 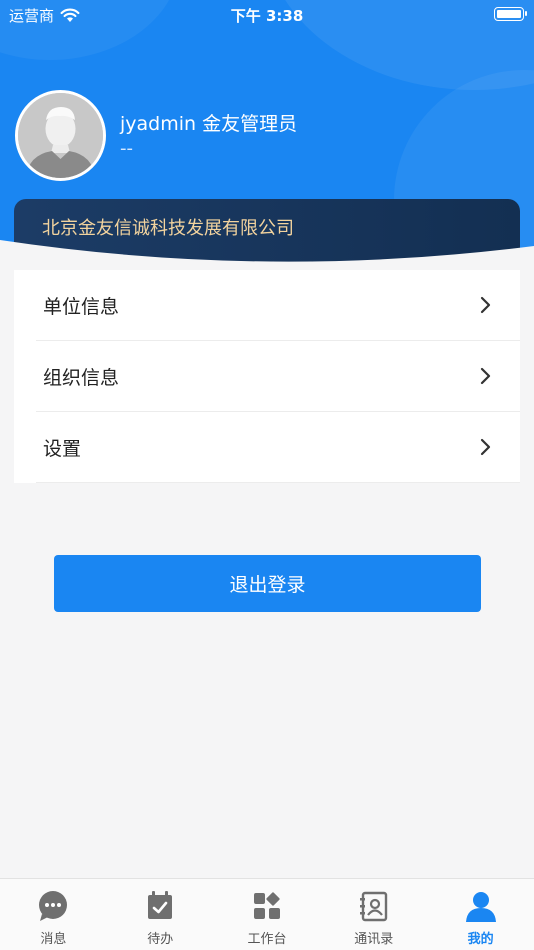 I want to click on tab-messages: 消息, so click(x=53, y=914).